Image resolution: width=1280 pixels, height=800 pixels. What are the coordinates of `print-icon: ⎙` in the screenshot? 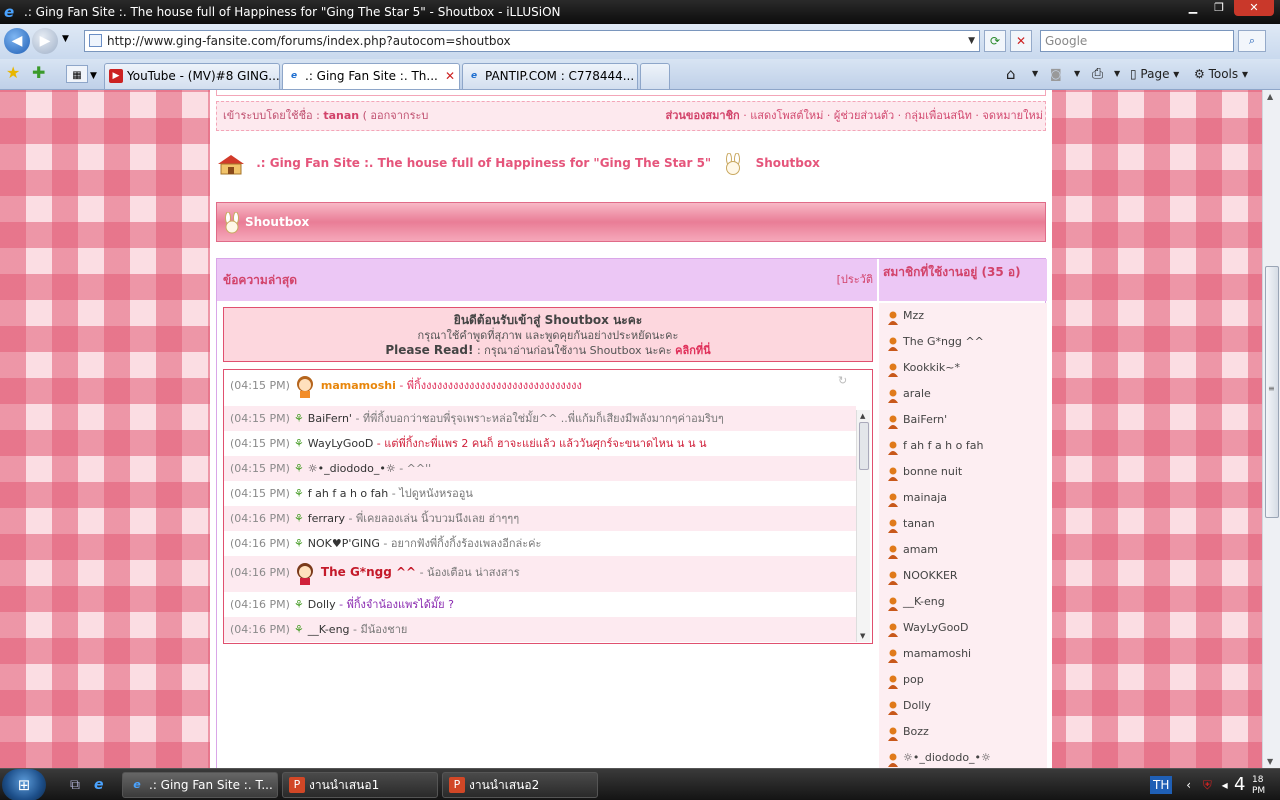 It's located at (1097, 74).